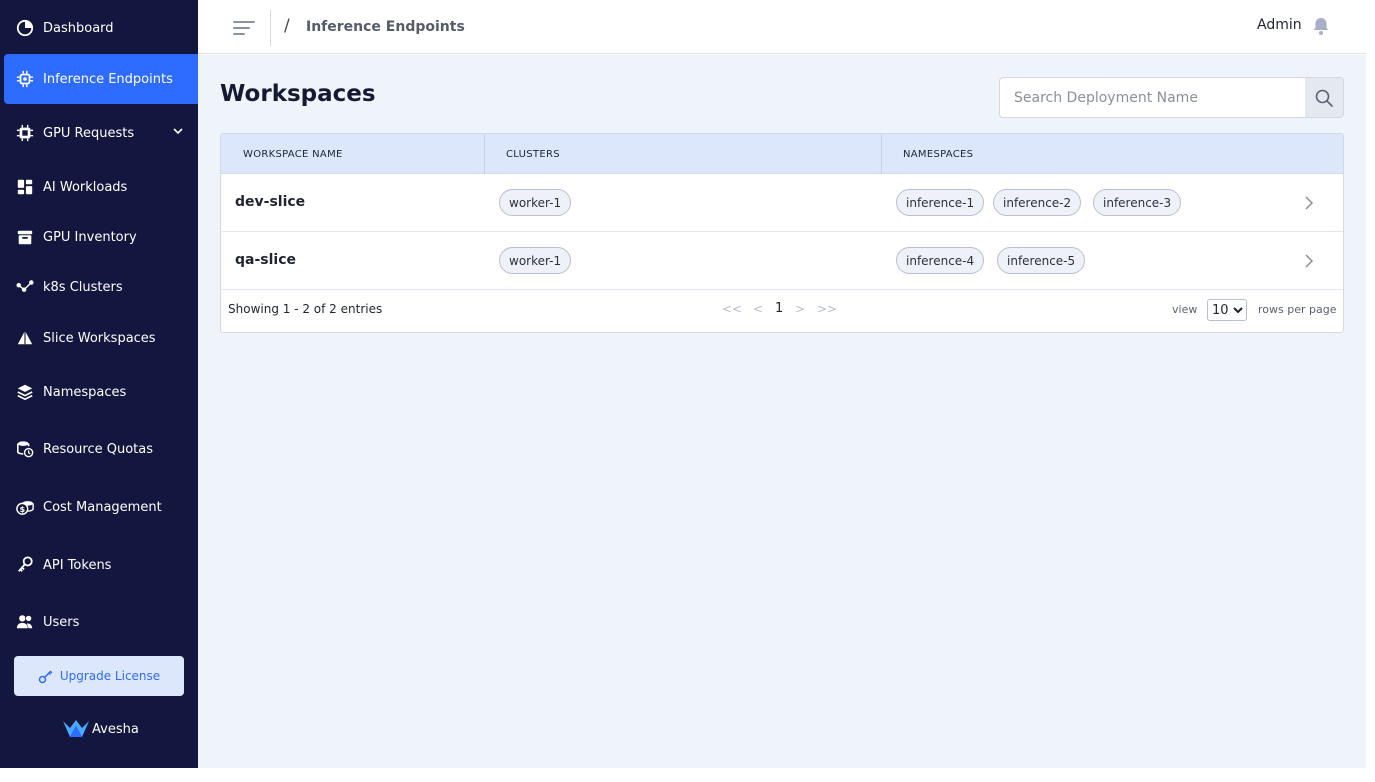  I want to click on brand-logo: Avesha, so click(100, 729).